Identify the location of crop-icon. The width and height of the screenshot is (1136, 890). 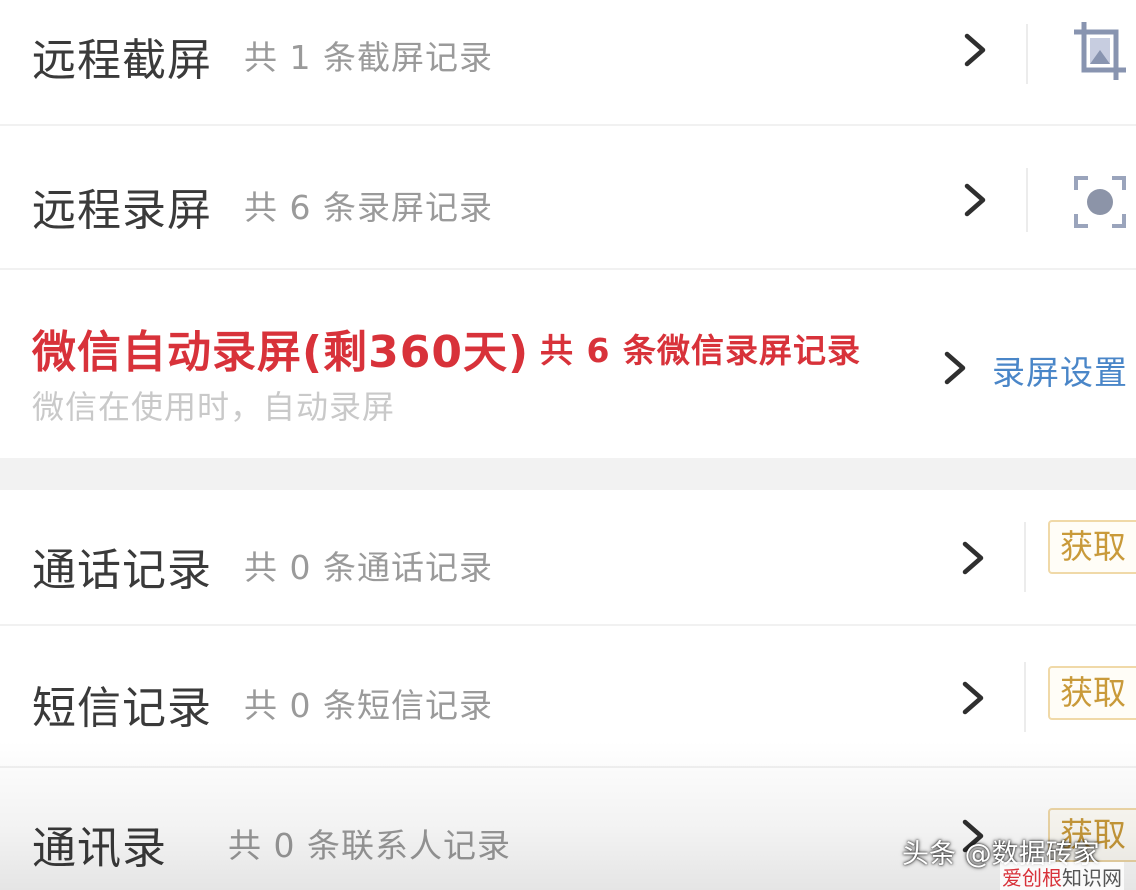
(1100, 50).